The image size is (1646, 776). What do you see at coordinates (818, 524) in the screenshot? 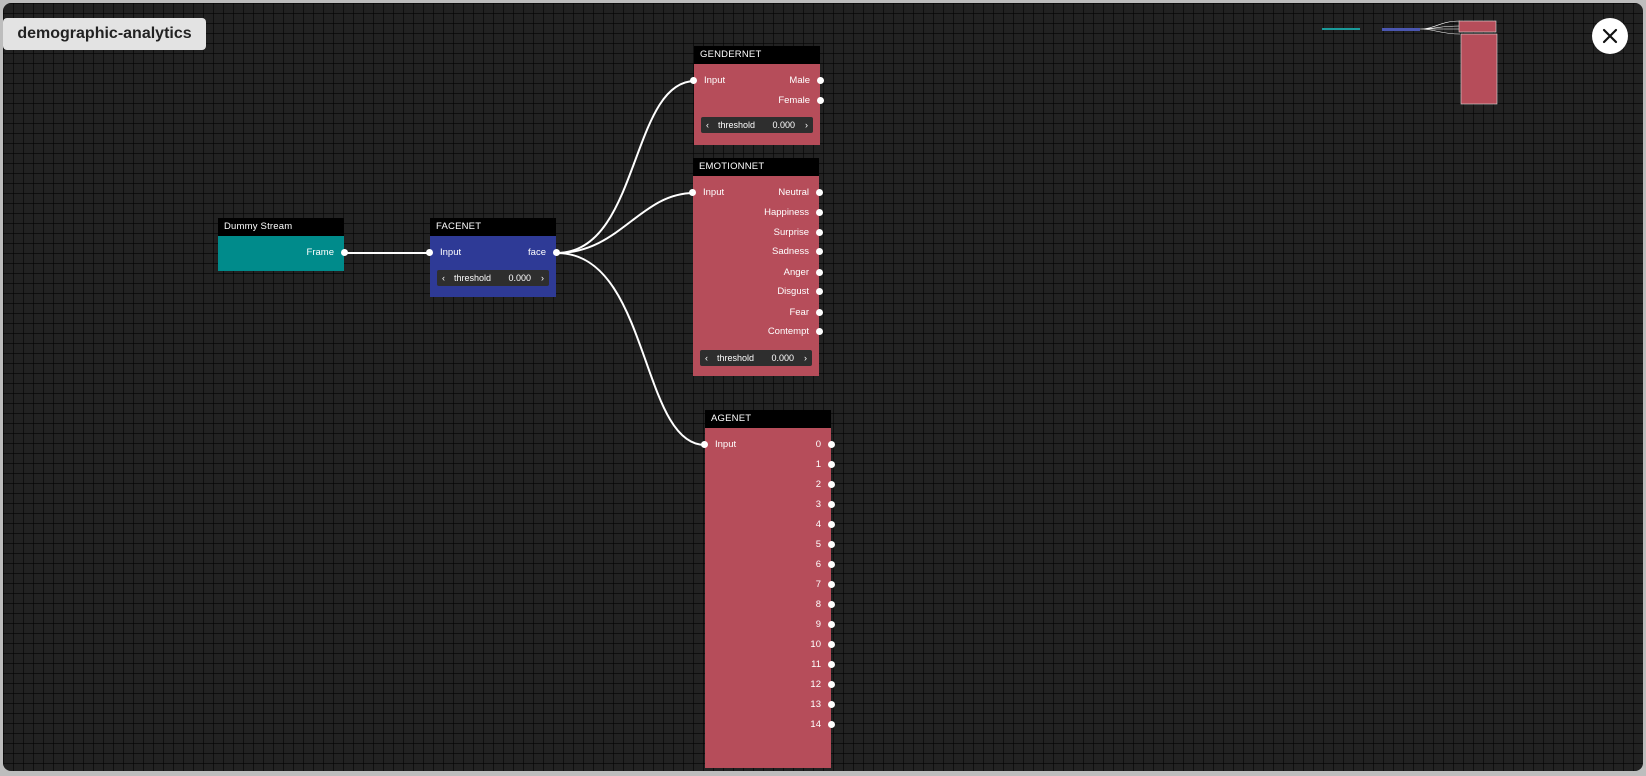
I see `port-label: 4` at bounding box center [818, 524].